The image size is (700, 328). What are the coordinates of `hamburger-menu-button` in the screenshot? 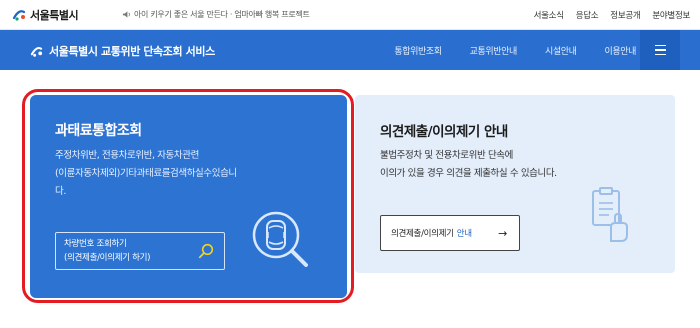 It's located at (660, 50).